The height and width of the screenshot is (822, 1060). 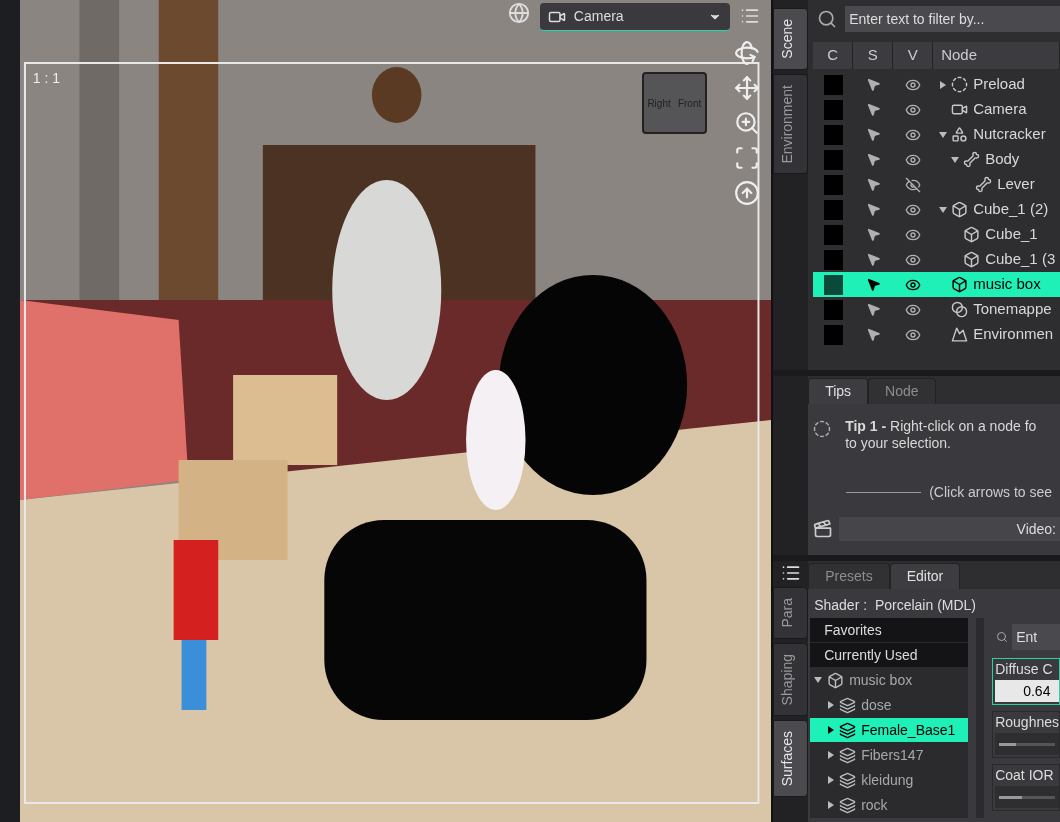 What do you see at coordinates (1016, 184) in the screenshot?
I see `node-name: Lever` at bounding box center [1016, 184].